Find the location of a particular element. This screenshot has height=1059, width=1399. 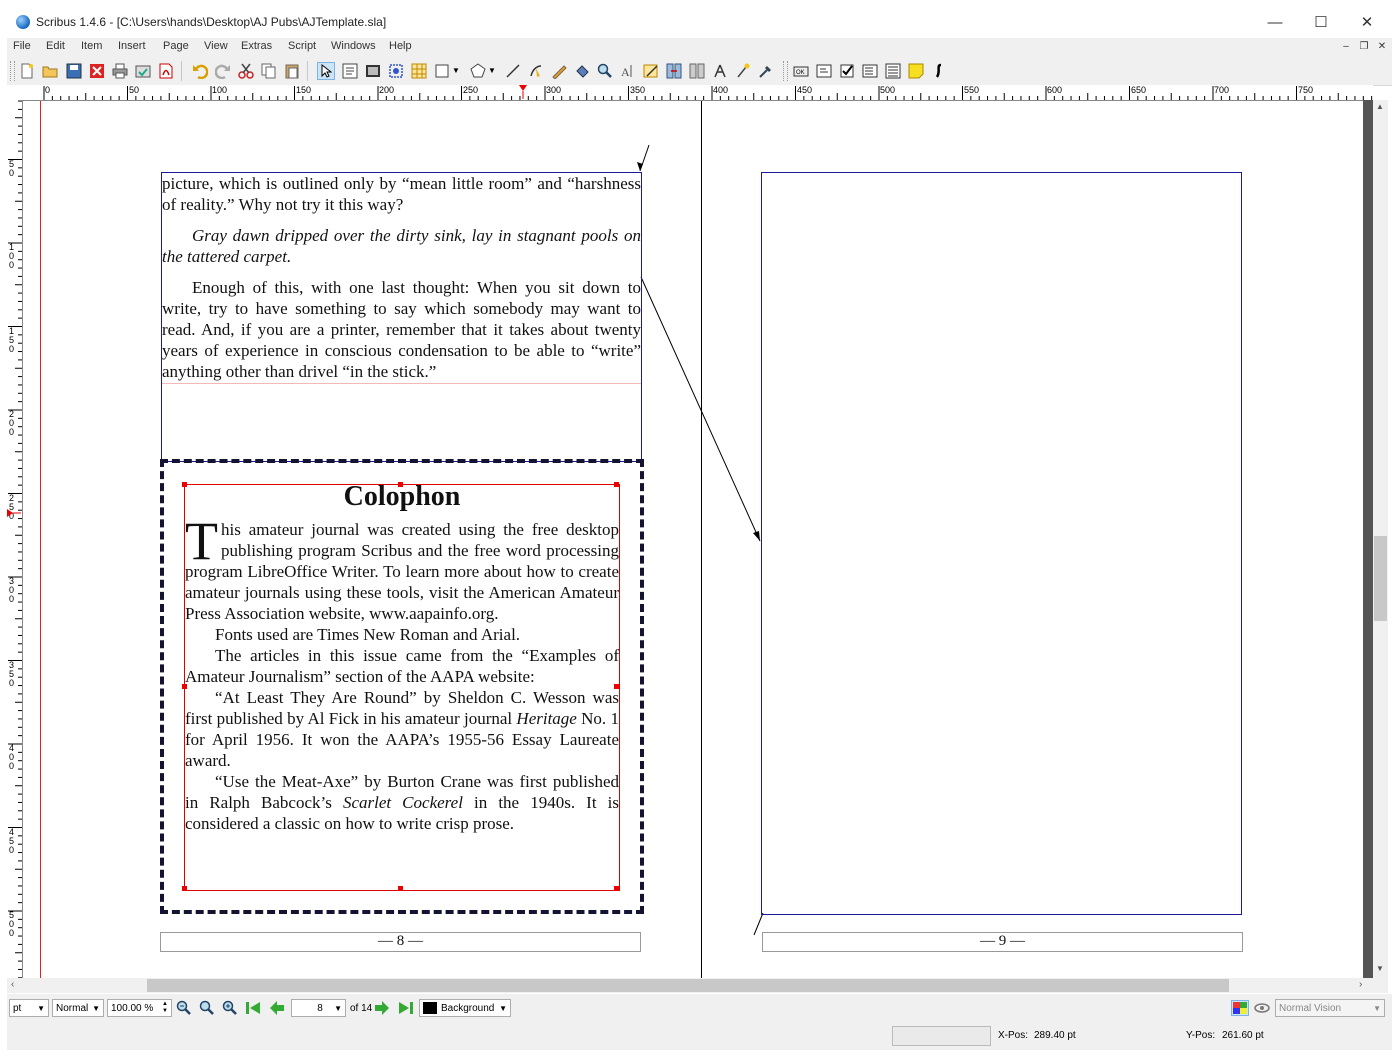

mdi-close-icon: ✕ is located at coordinates (1382, 46).